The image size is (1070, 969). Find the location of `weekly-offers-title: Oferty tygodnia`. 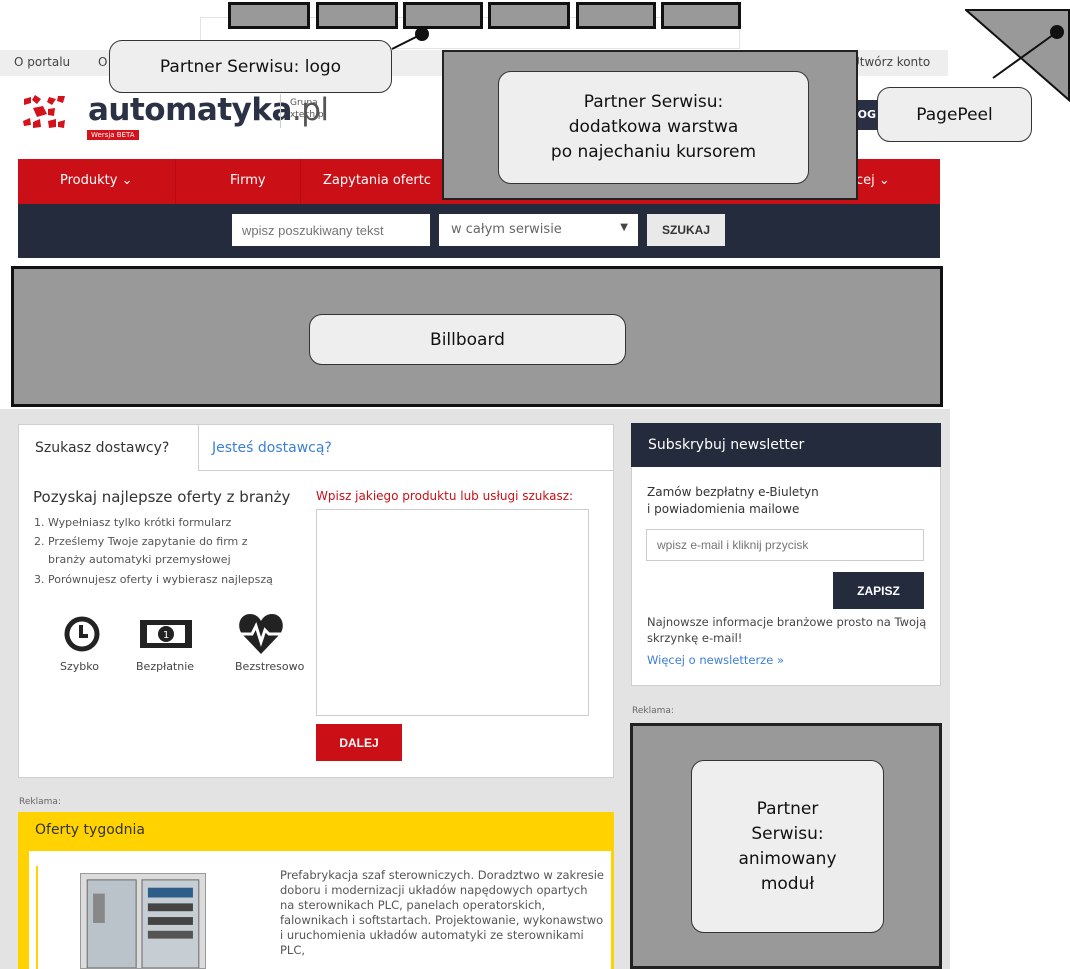

weekly-offers-title: Oferty tygodnia is located at coordinates (90, 830).